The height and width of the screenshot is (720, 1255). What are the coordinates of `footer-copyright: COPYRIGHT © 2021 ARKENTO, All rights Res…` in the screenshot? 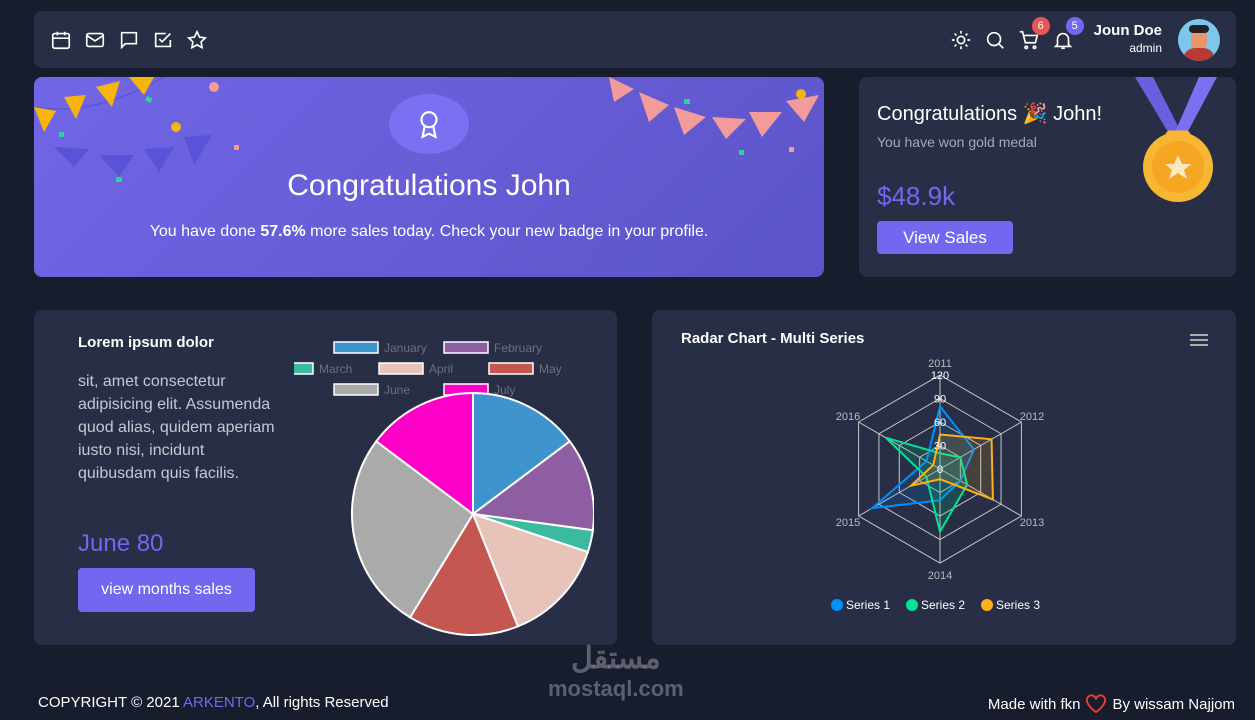 It's located at (213, 702).